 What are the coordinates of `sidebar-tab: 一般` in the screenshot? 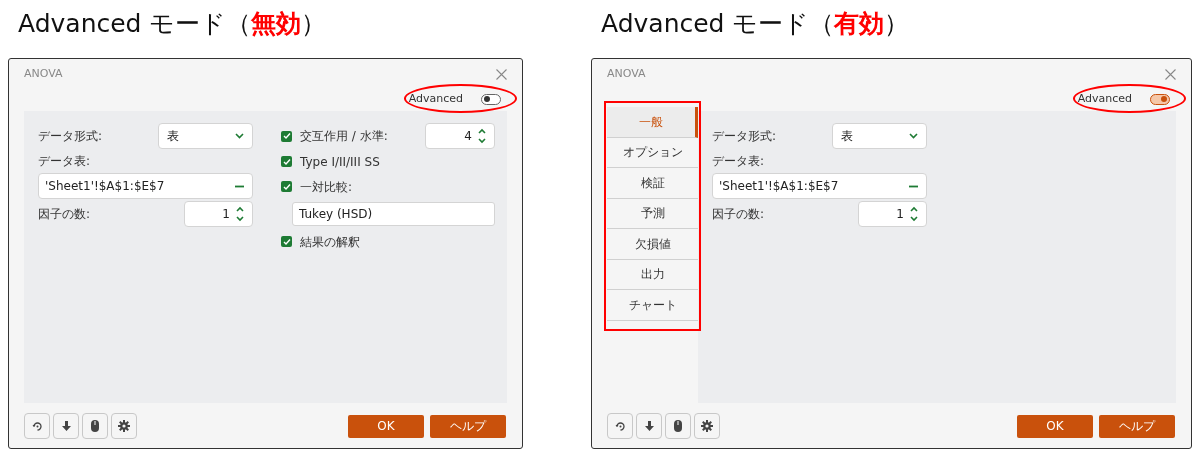 It's located at (652, 122).